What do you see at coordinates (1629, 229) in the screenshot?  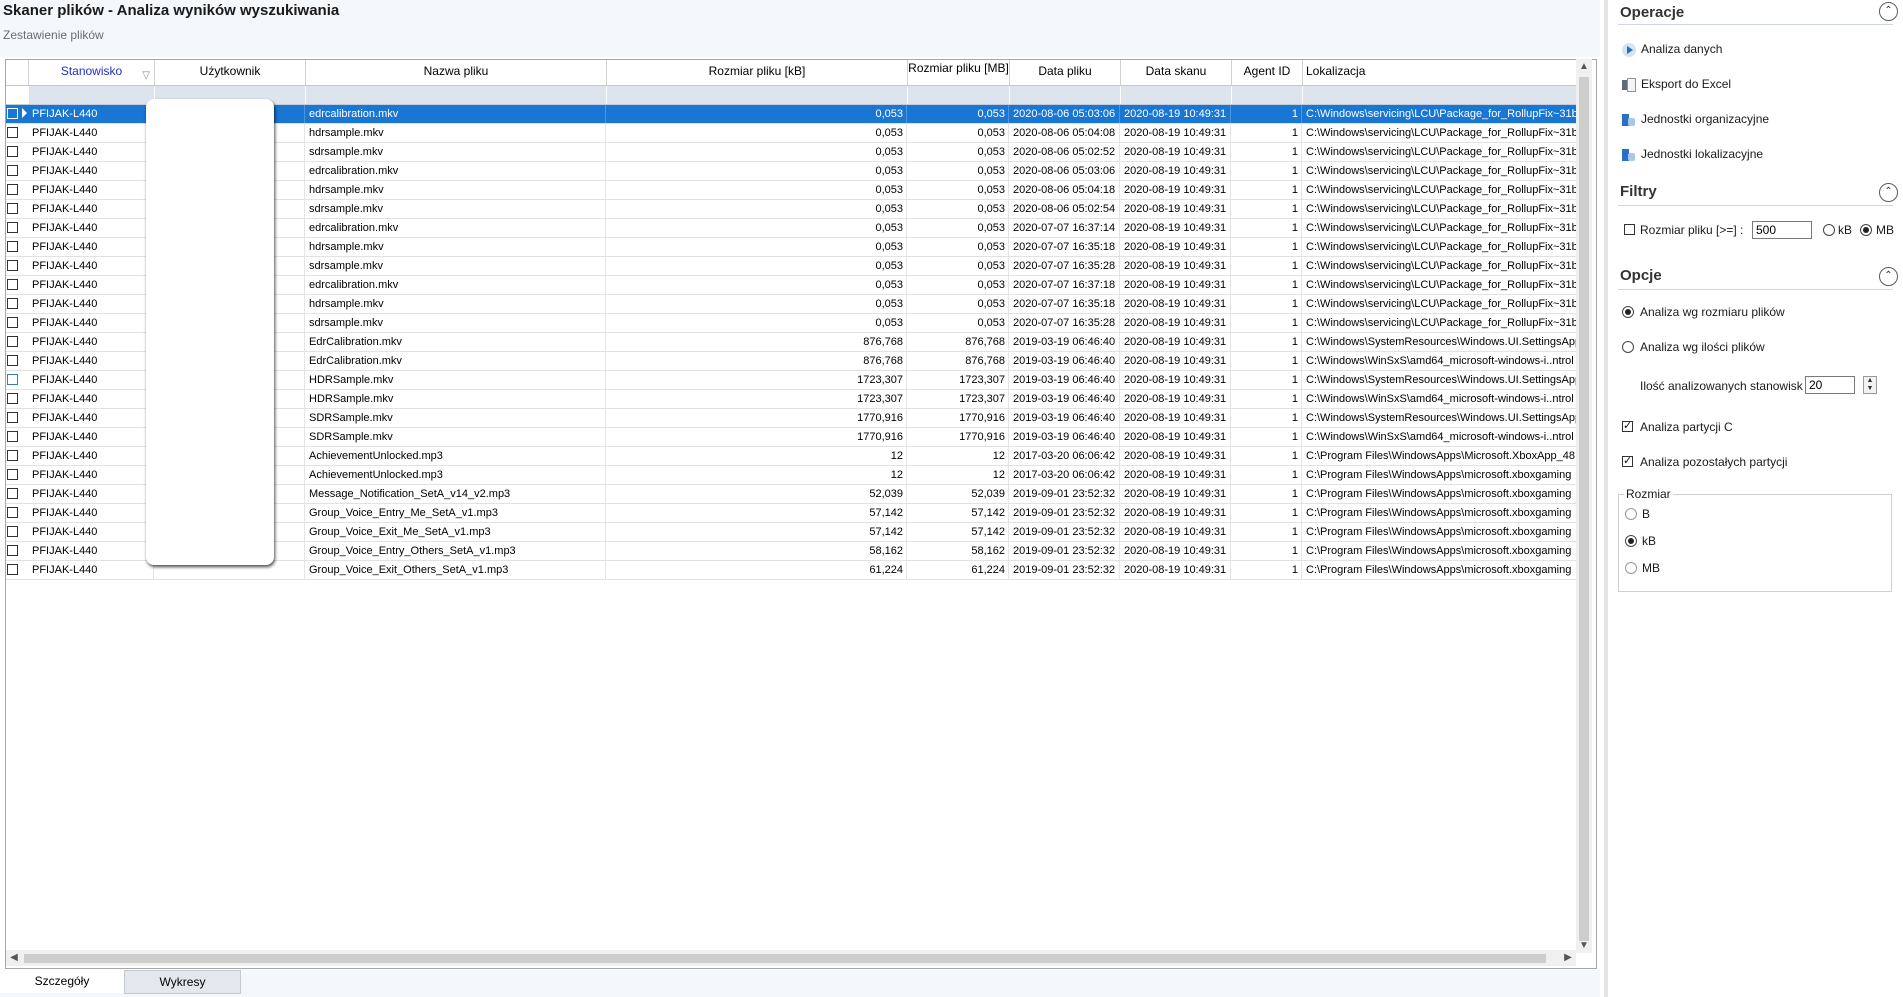 I see `size-filter-checkbox` at bounding box center [1629, 229].